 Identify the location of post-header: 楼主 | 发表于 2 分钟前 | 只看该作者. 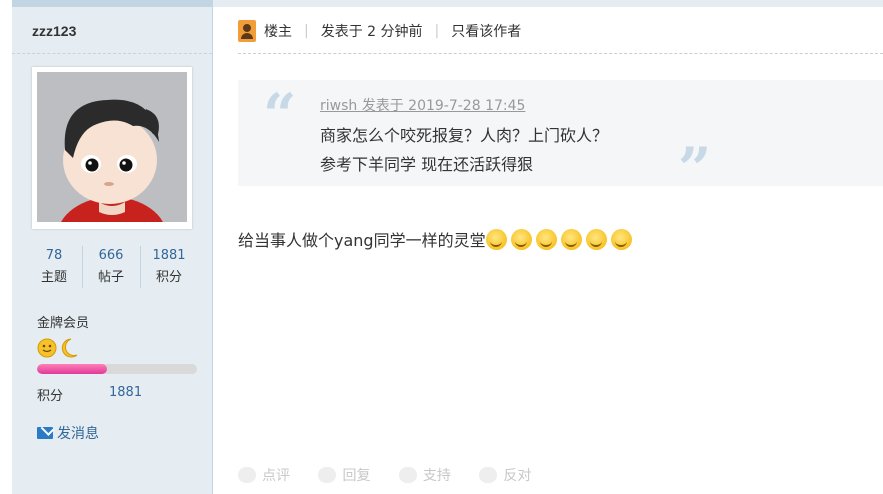
(379, 33).